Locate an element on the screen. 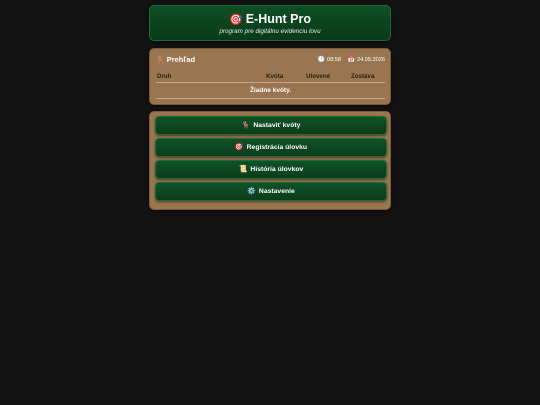 The height and width of the screenshot is (405, 540). column-header-zostava: Zostáva is located at coordinates (363, 76).